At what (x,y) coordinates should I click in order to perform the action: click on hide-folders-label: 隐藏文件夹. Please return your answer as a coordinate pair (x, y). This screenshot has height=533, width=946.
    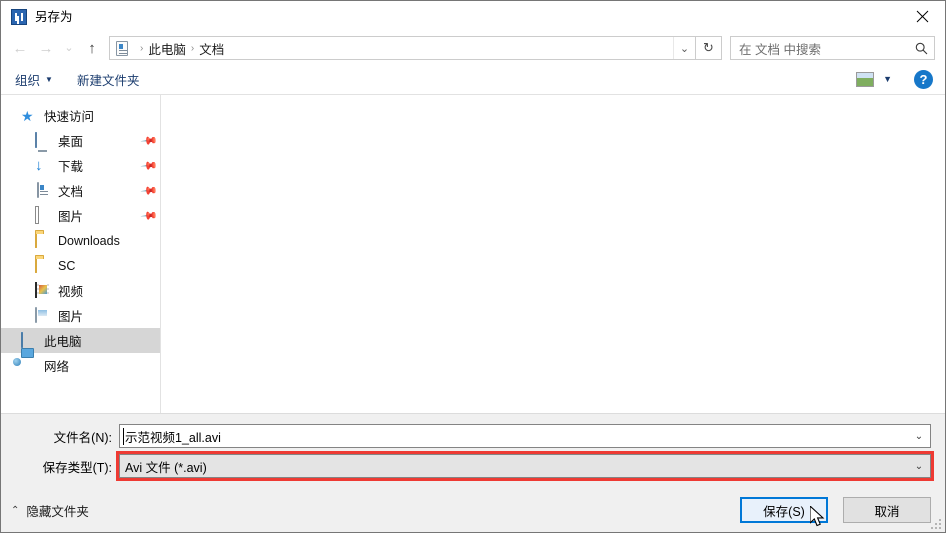
    Looking at the image, I should click on (57, 511).